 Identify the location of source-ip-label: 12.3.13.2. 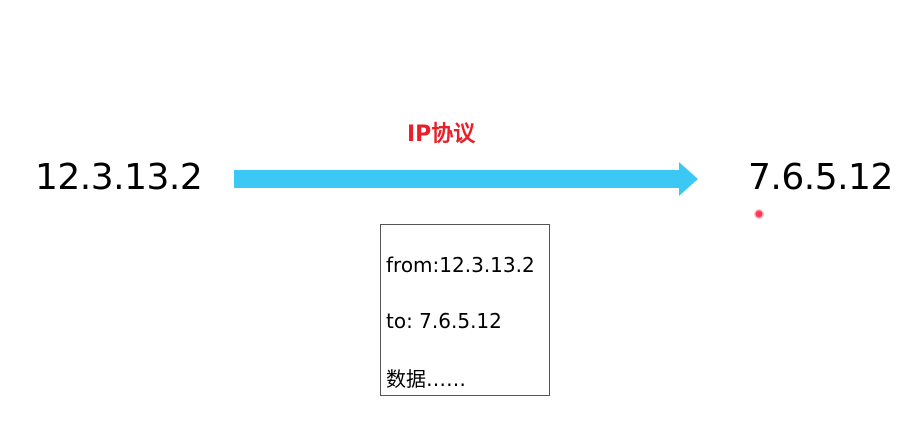
(119, 177).